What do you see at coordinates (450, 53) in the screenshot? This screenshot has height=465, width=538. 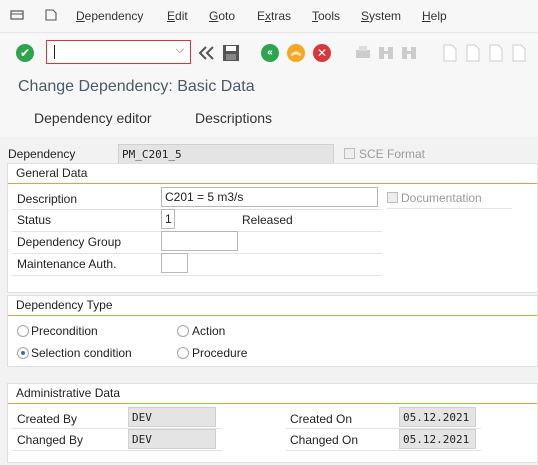 I see `first-page-icon` at bounding box center [450, 53].